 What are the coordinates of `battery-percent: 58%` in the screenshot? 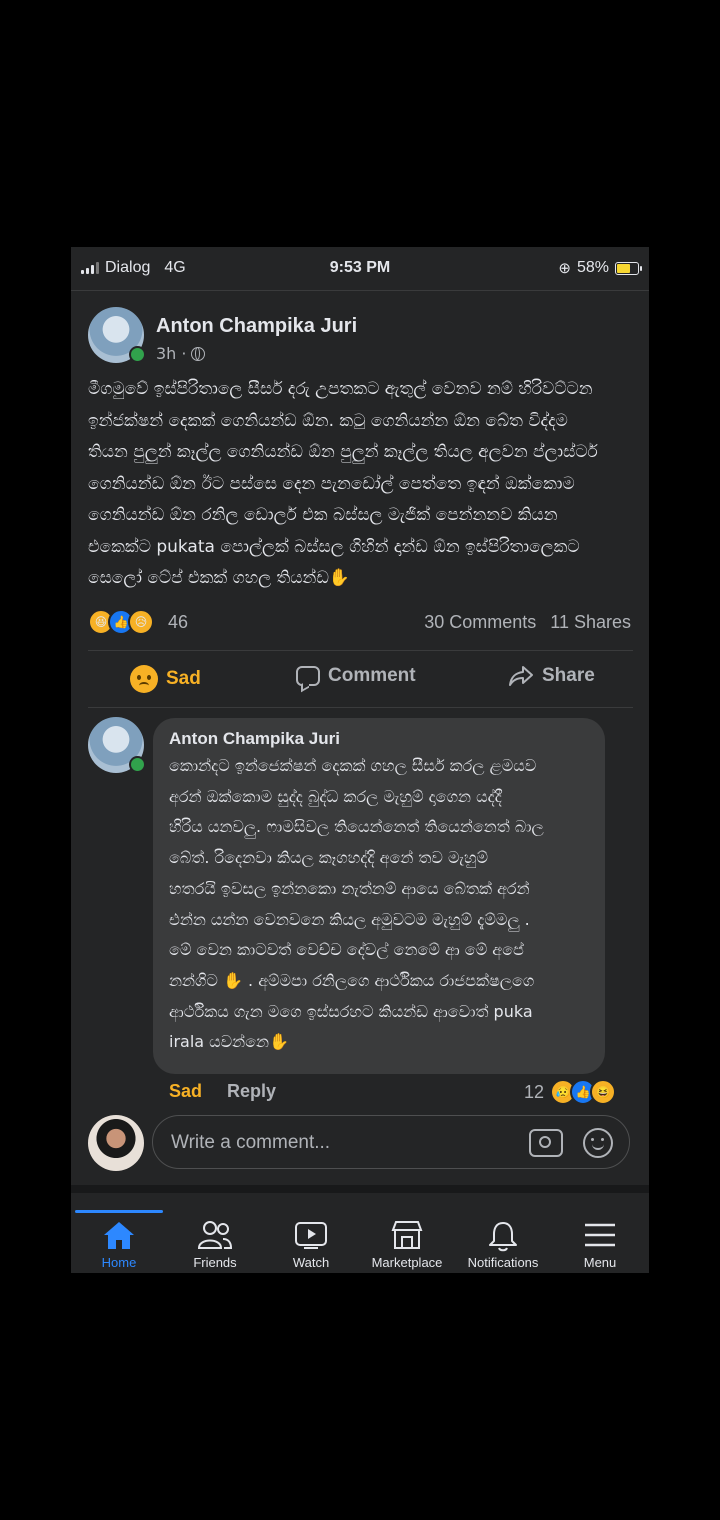 It's located at (592, 267).